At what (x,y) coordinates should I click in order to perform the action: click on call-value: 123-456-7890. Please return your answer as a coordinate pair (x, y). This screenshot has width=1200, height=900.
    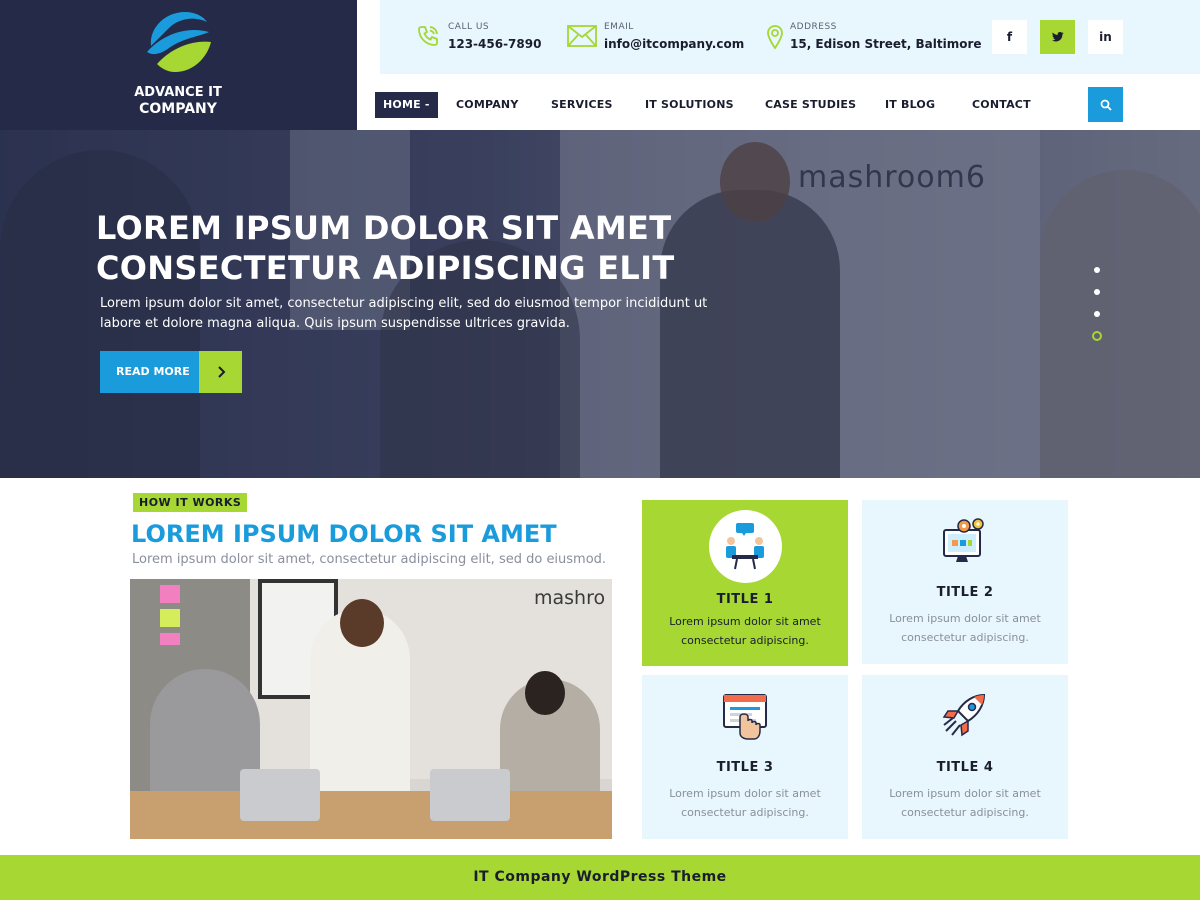
    Looking at the image, I should click on (494, 44).